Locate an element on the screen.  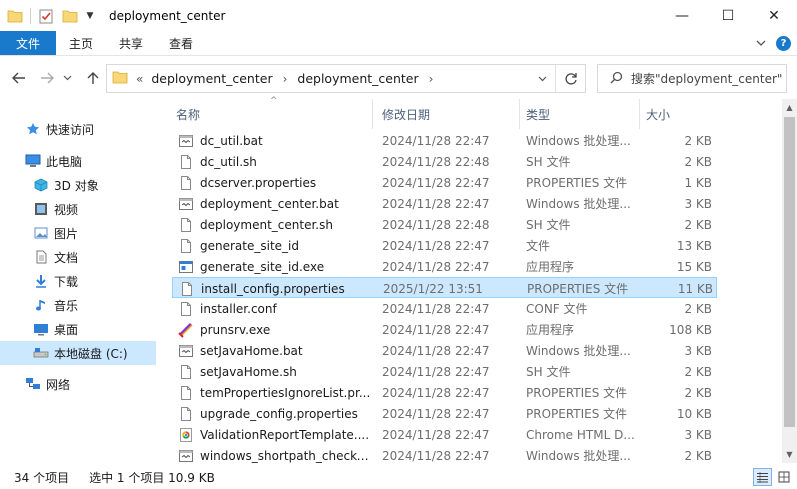
up-button is located at coordinates (93, 78).